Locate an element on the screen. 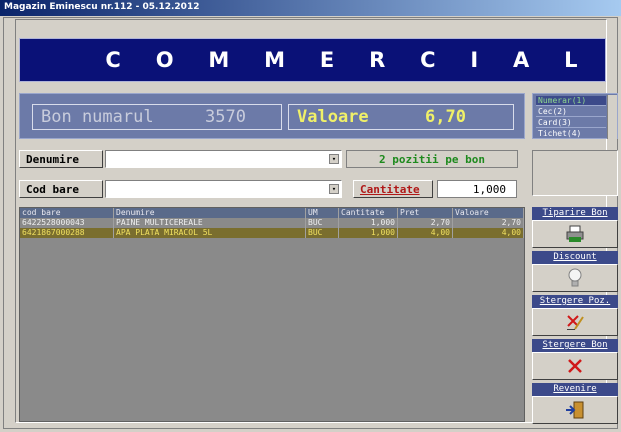 This screenshot has width=621, height=432. cell-price: 2,70 is located at coordinates (425, 223).